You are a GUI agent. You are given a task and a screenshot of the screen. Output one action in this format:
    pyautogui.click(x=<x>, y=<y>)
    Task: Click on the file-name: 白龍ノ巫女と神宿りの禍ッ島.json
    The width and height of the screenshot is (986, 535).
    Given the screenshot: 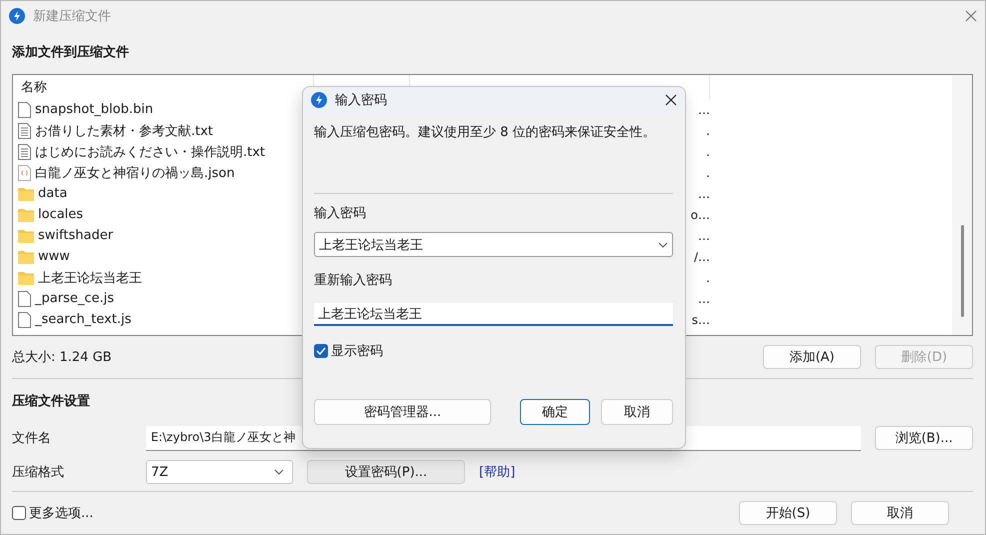 What is the action you would take?
    pyautogui.click(x=163, y=173)
    